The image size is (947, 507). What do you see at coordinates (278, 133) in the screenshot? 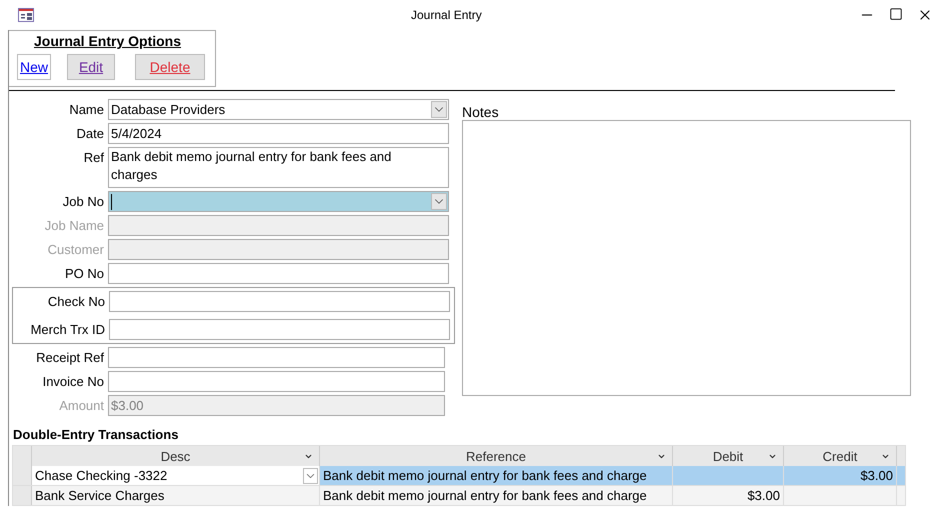
I see `input-field: 5/4/2024` at bounding box center [278, 133].